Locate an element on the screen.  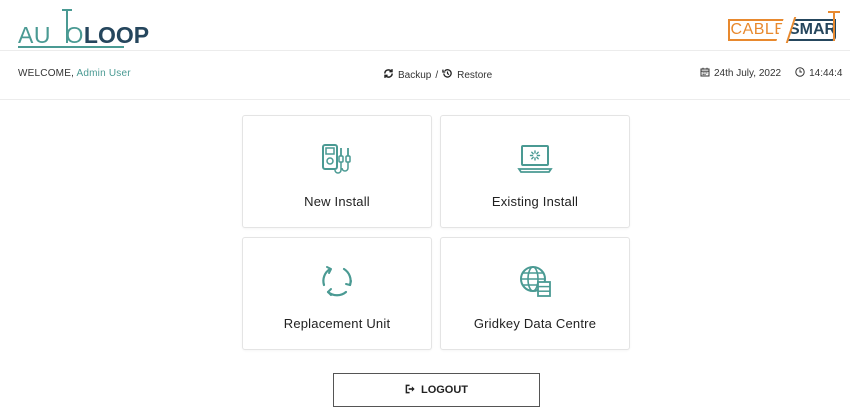
cycle-arrows-icon is located at coordinates (337, 281).